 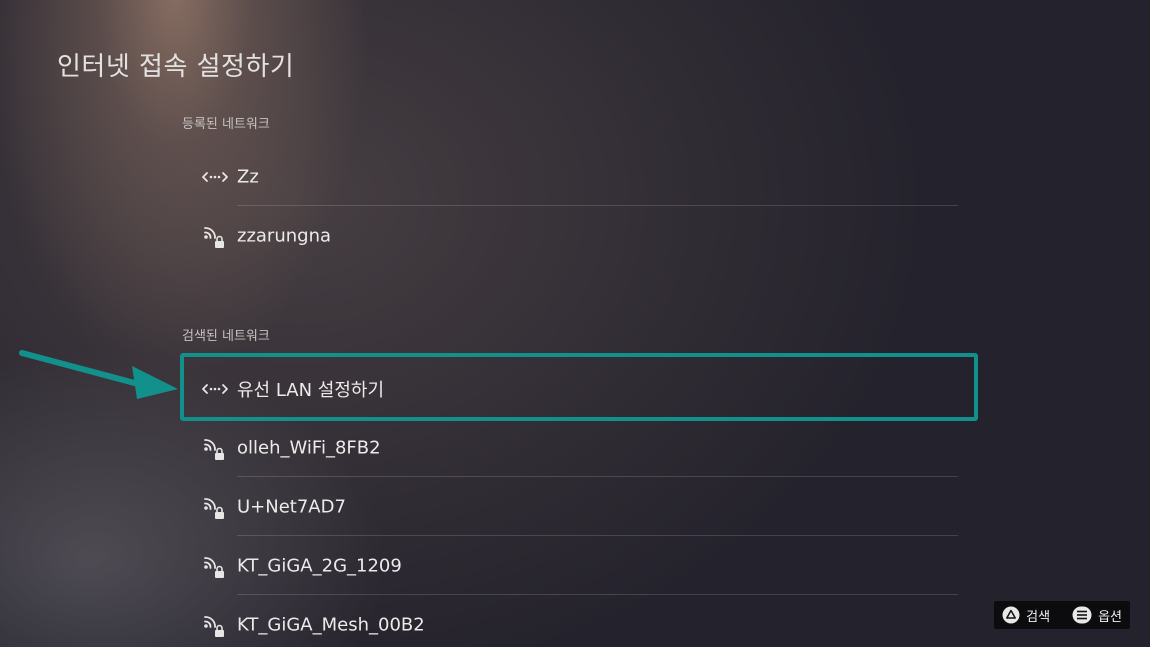 I want to click on options-button-icon, so click(x=1082, y=615).